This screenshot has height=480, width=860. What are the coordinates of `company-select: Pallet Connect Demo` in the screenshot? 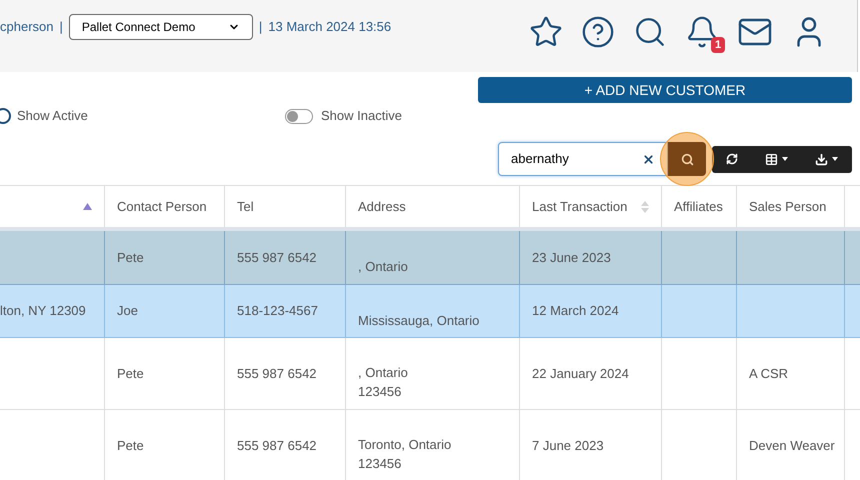 It's located at (160, 27).